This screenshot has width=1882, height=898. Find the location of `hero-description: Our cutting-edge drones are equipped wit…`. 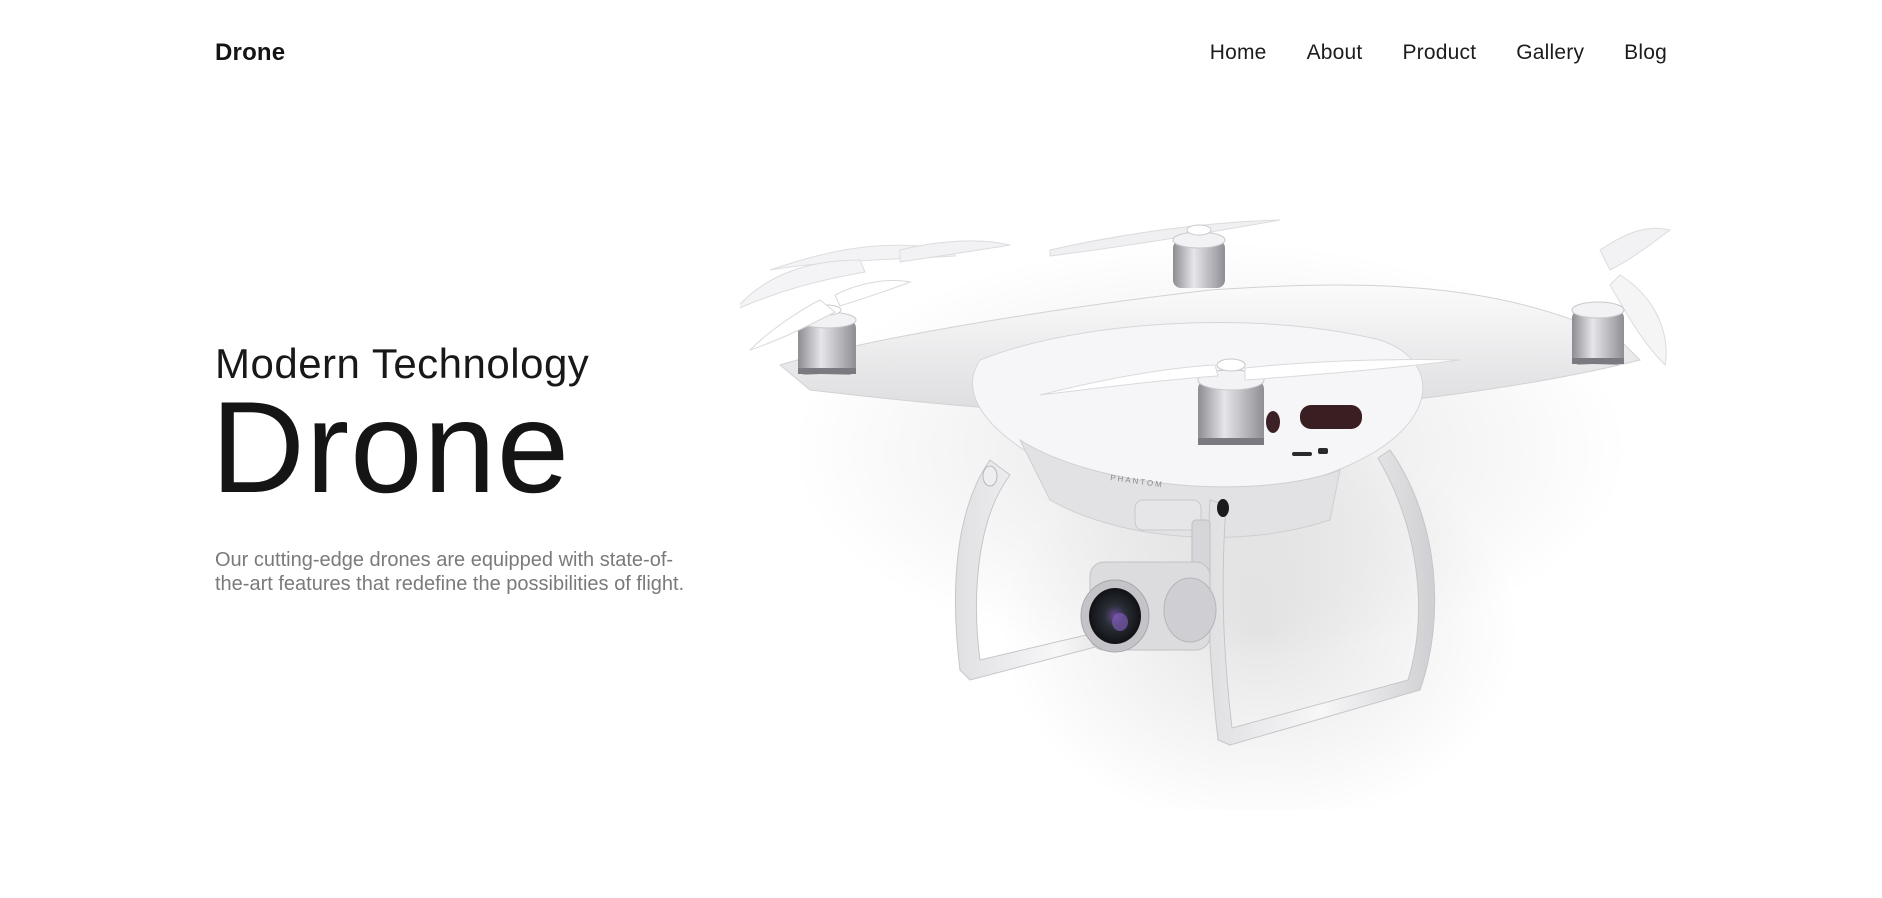

hero-description: Our cutting-edge drones are equipped wit… is located at coordinates (450, 572).